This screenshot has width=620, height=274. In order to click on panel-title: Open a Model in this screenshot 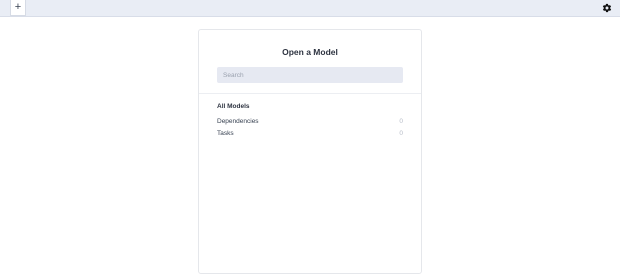, I will do `click(310, 52)`.